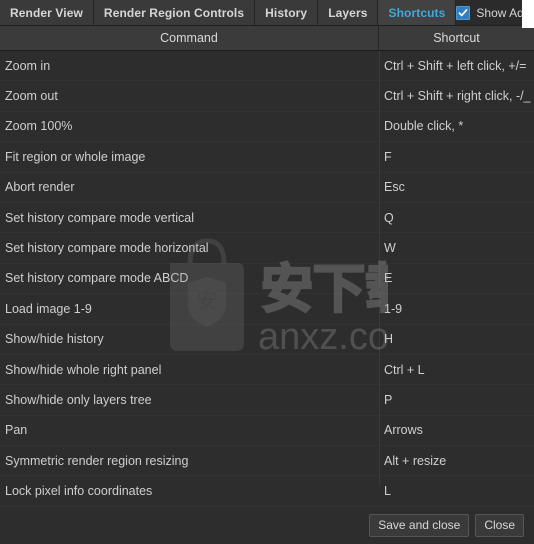 Image resolution: width=534 pixels, height=544 pixels. What do you see at coordinates (267, 248) in the screenshot?
I see `table-row: Set history compare mode horizontal W` at bounding box center [267, 248].